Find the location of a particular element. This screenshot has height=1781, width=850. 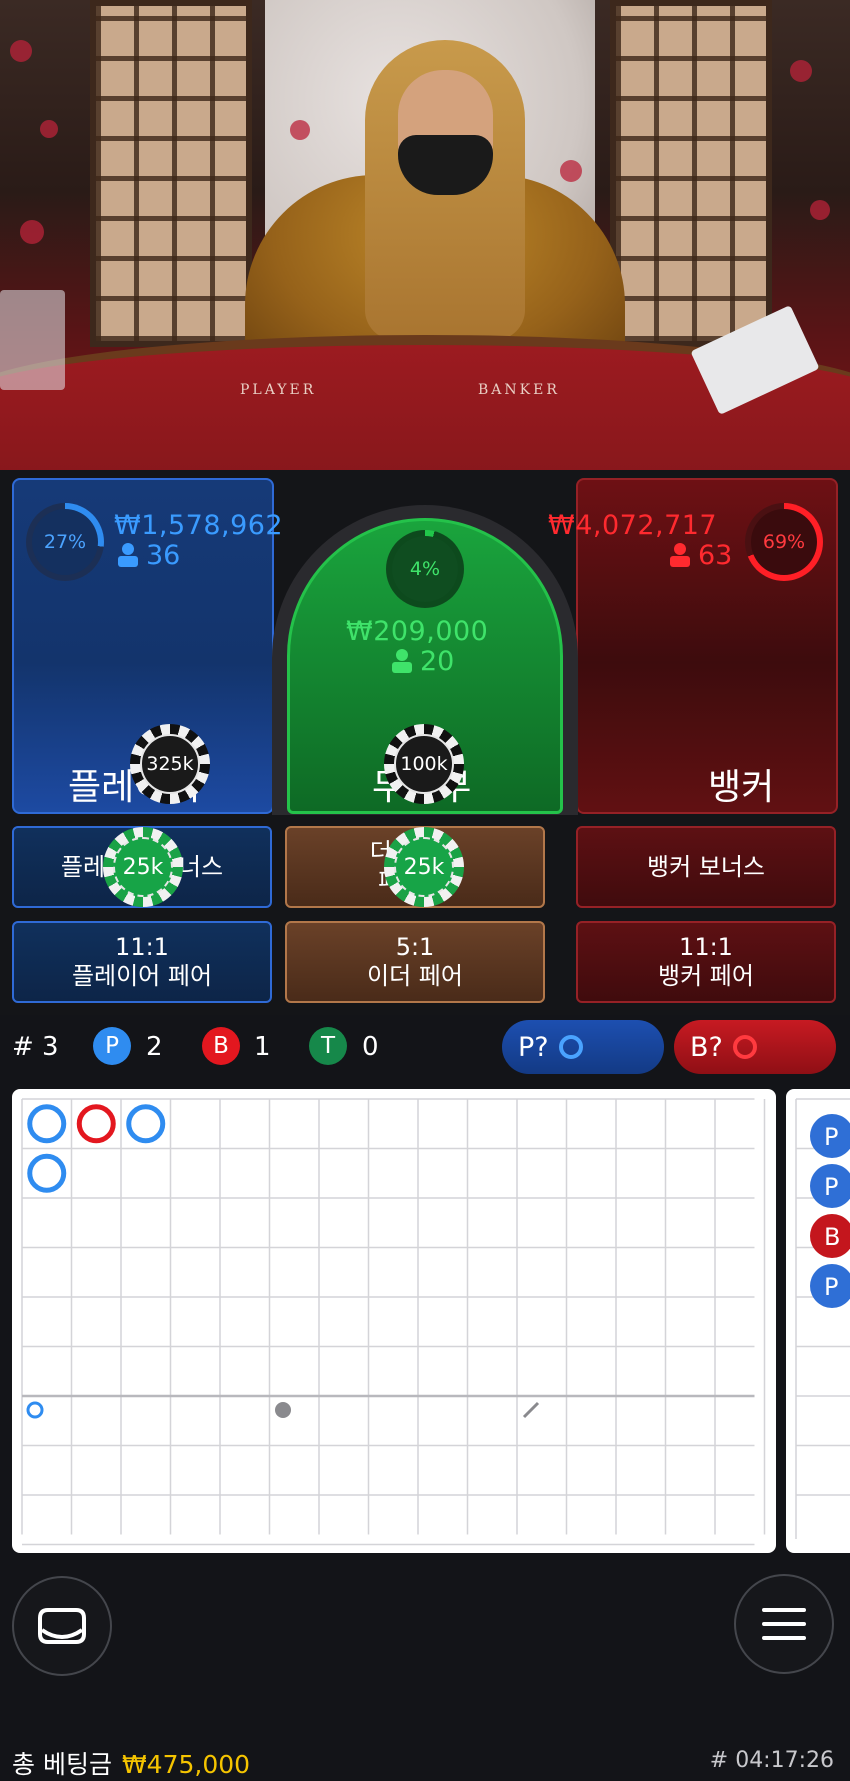

player-bet-chip: 325k is located at coordinates (170, 764).